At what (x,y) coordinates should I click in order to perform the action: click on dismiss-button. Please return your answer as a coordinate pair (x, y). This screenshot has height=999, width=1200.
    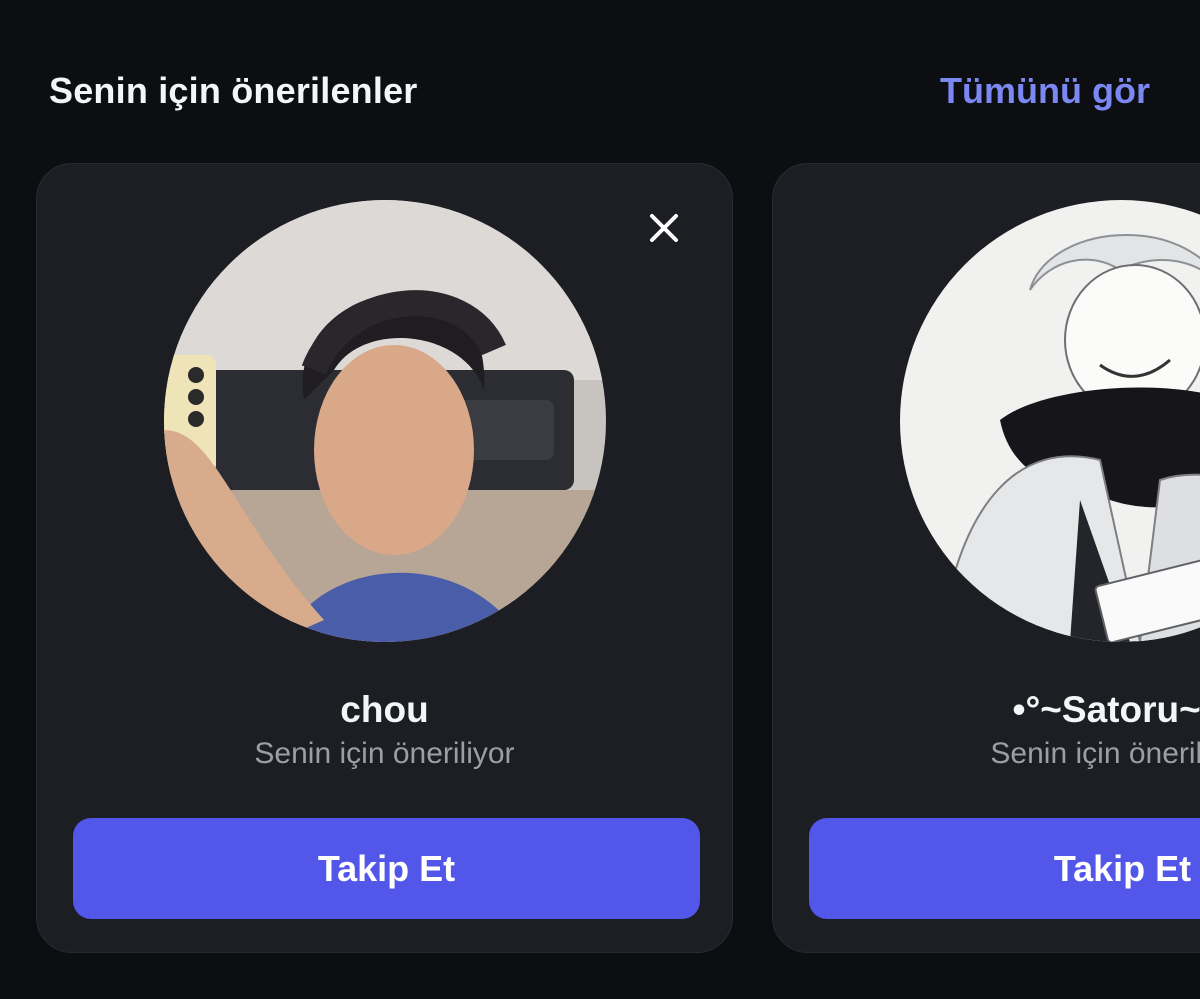
    Looking at the image, I should click on (664, 228).